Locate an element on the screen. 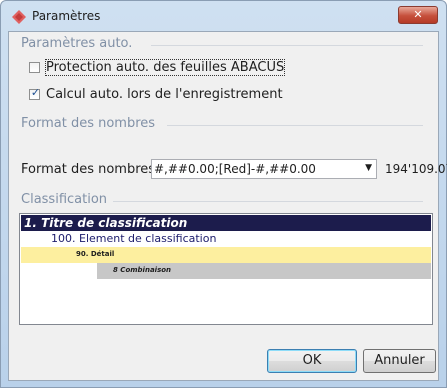 This screenshot has height=388, width=447. level-1-label: 1. Titre de classification is located at coordinates (106, 223).